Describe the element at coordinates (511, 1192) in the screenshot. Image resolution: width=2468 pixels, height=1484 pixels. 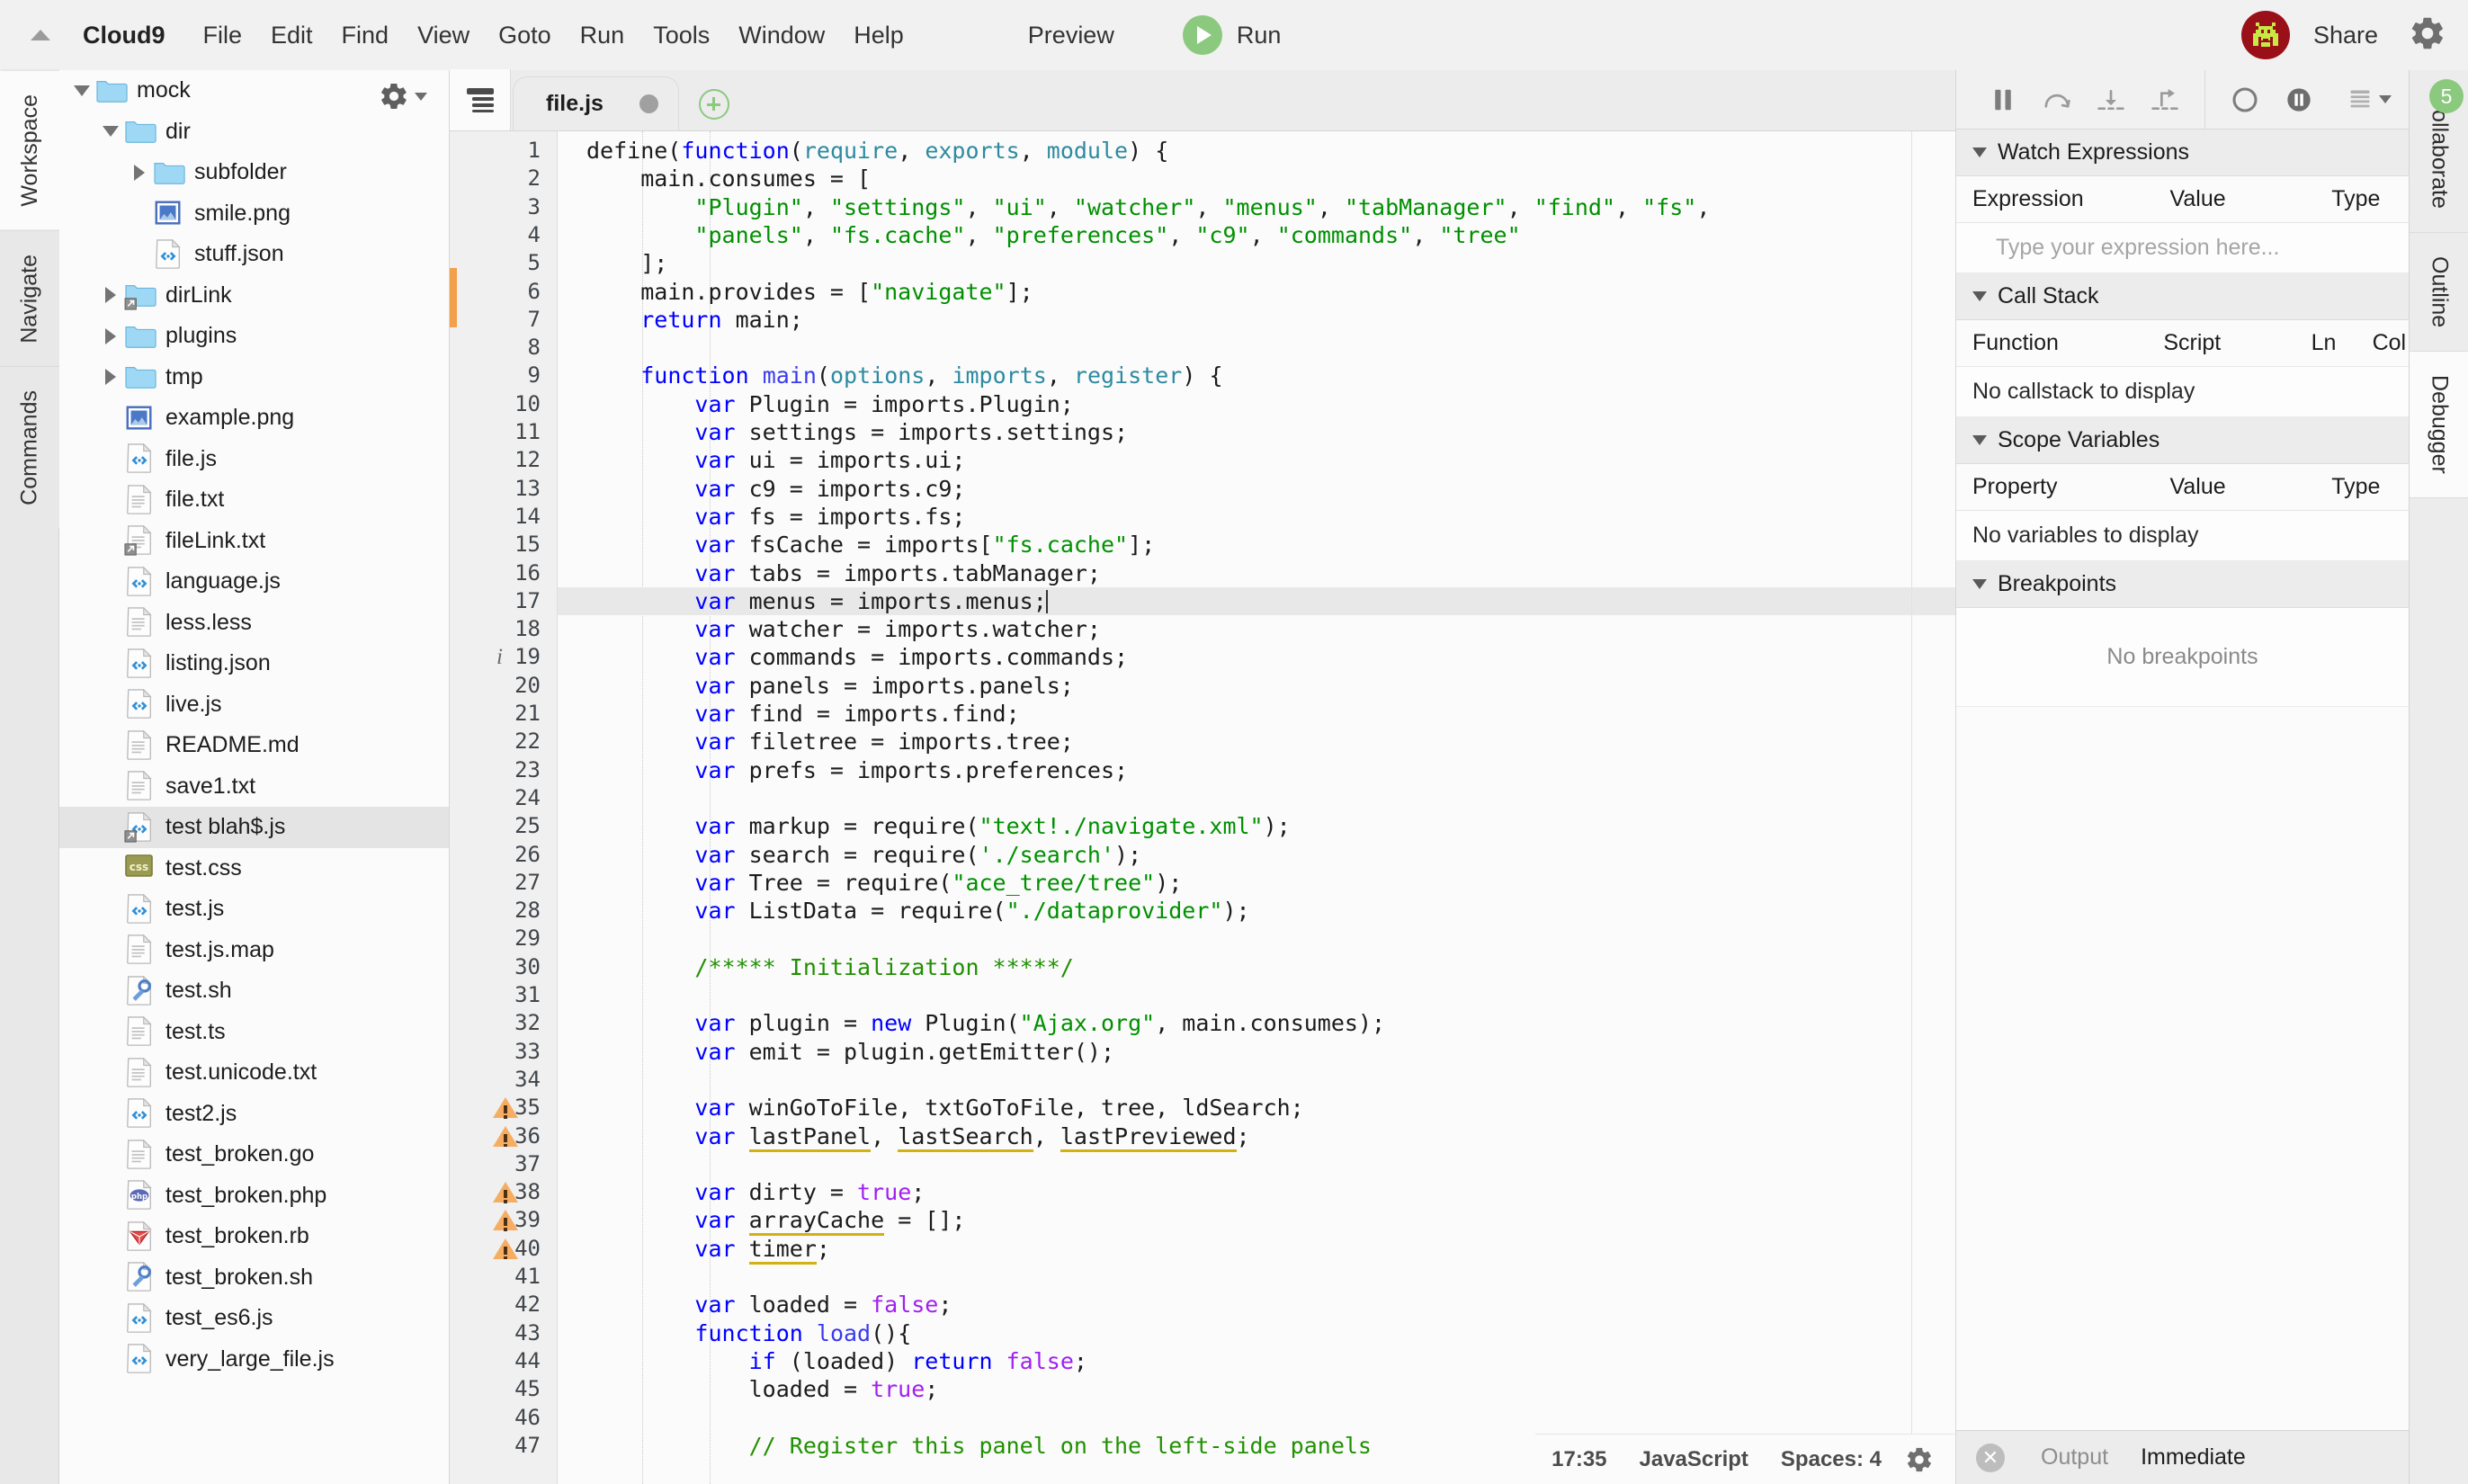
I see `warning-icon` at that location.